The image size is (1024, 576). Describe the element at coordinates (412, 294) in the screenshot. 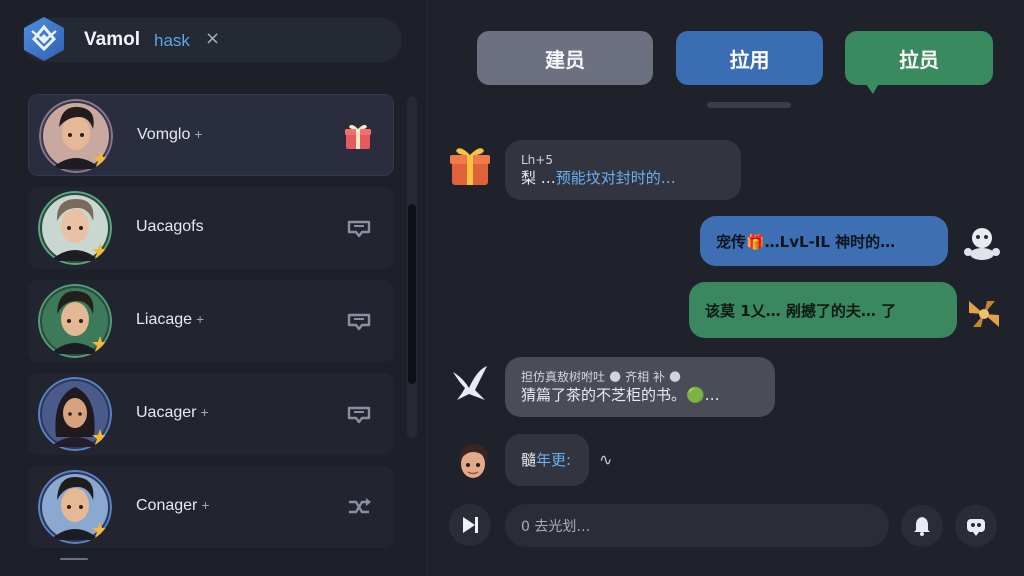

I see `scrollbar-thumb` at that location.